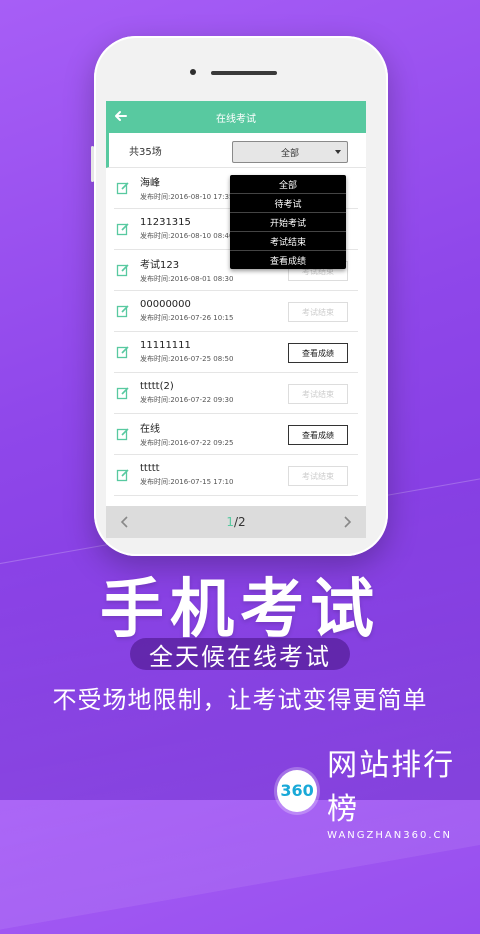  What do you see at coordinates (240, 700) in the screenshot?
I see `promo-tagline: 不受场地限制，让考试变得更简单` at bounding box center [240, 700].